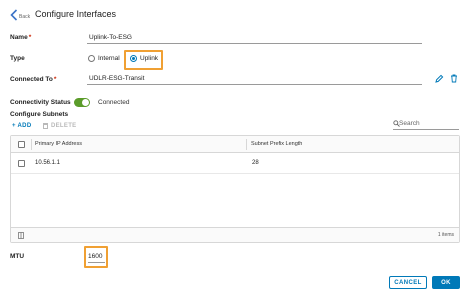 The width and height of the screenshot is (474, 300). What do you see at coordinates (82, 102) in the screenshot?
I see `connectivity-toggle` at bounding box center [82, 102].